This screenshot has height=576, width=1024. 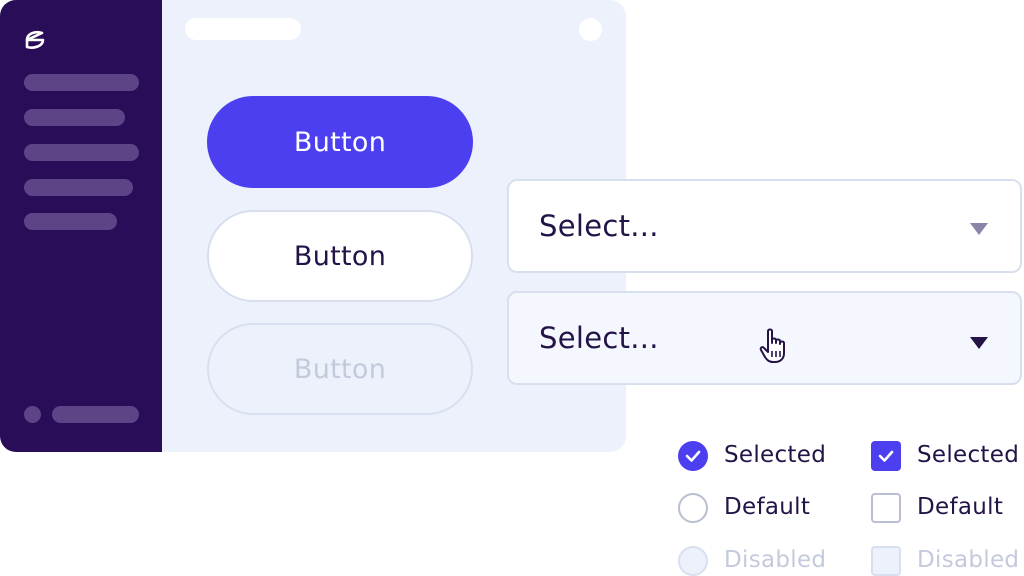 I want to click on radio-label: Selected, so click(x=775, y=455).